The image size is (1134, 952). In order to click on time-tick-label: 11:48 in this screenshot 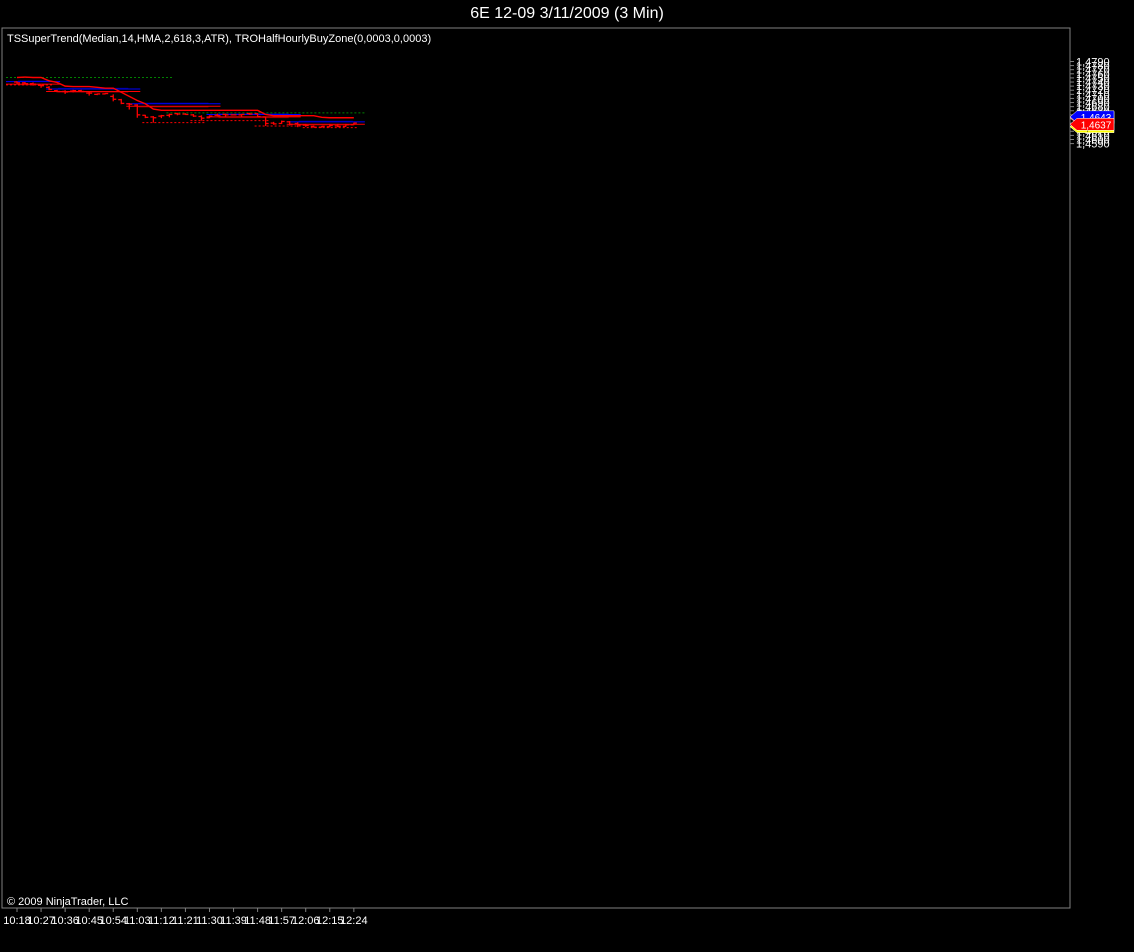, I will do `click(257, 921)`.